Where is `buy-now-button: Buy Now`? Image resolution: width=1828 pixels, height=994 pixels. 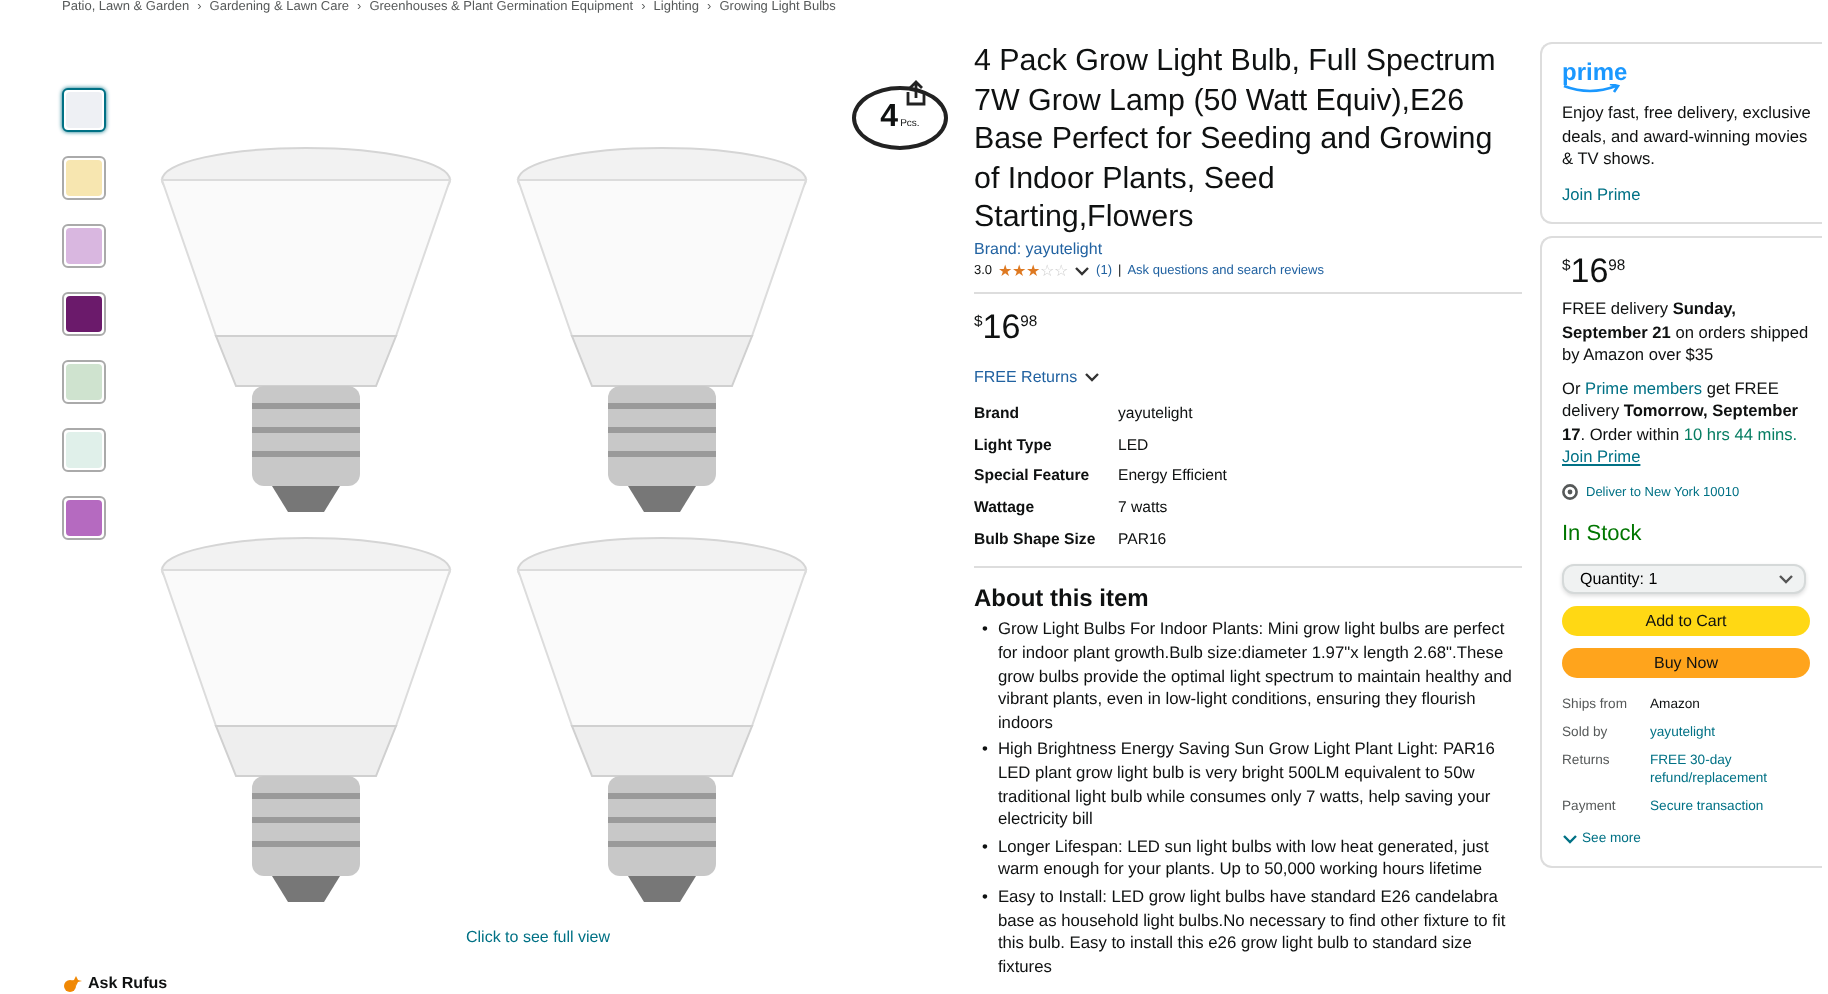 buy-now-button: Buy Now is located at coordinates (1686, 662).